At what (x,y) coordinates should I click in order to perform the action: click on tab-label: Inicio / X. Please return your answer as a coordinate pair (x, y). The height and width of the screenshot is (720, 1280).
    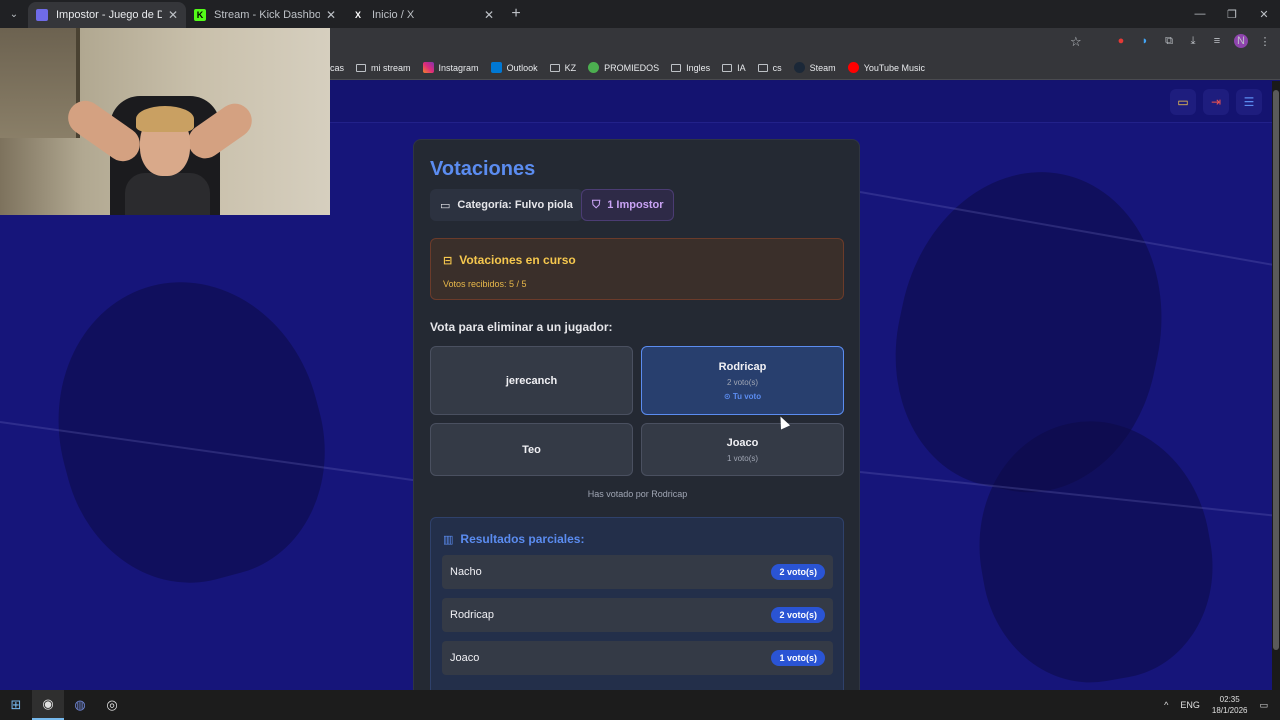
    Looking at the image, I should click on (393, 15).